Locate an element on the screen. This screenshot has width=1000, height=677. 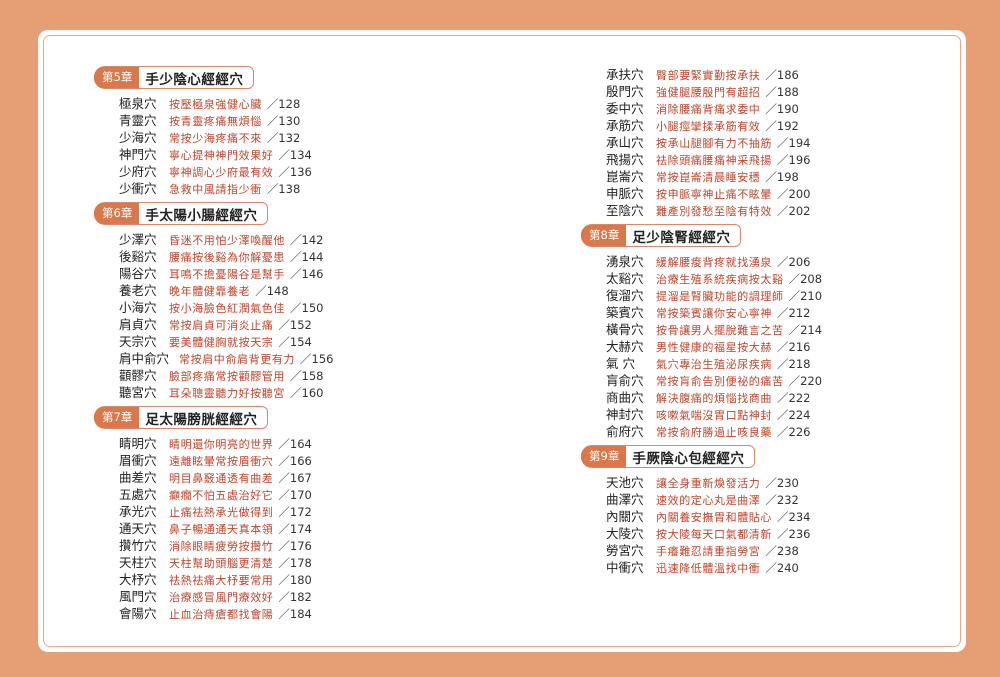
toc-entry: 肩貞穴 常按肩貞可消炎止痛 ／152 is located at coordinates (284, 324).